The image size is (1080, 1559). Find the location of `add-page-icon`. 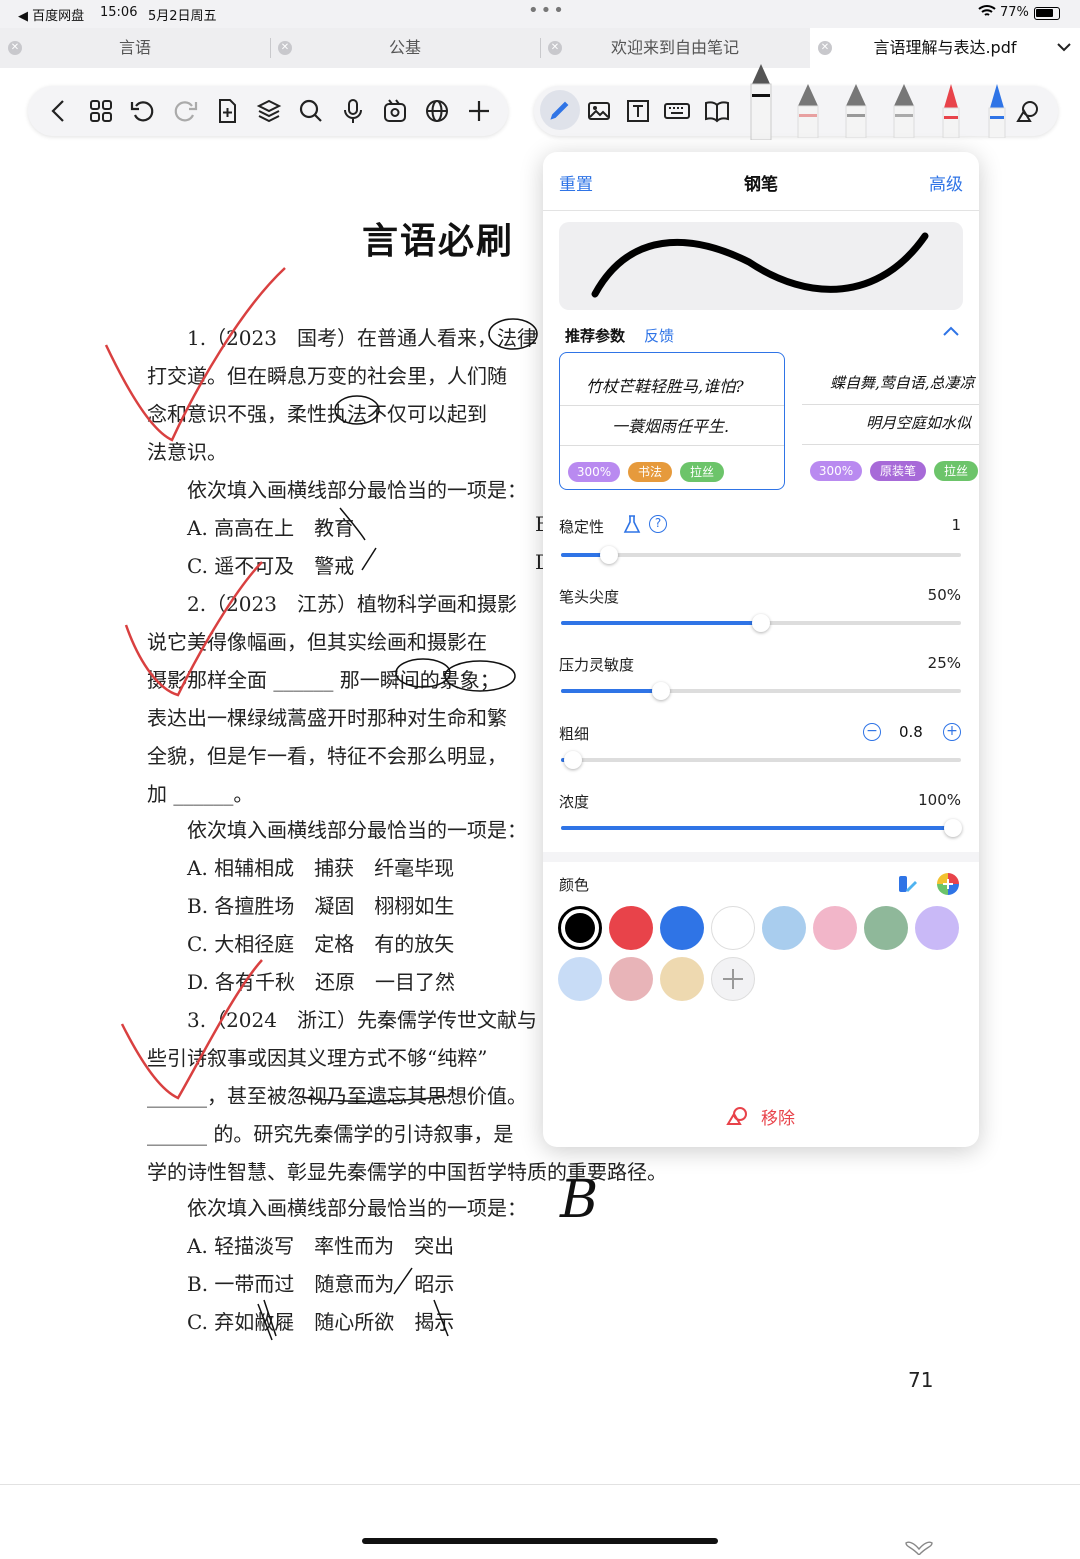

add-page-icon is located at coordinates (227, 111).